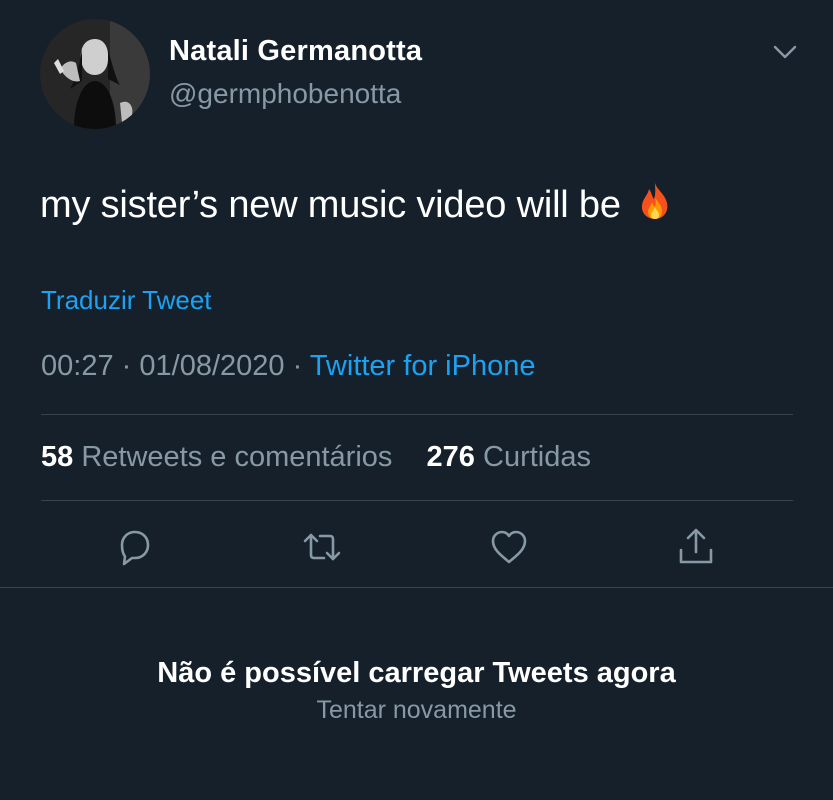 This screenshot has width=833, height=800. I want to click on tweet-stats: 58 Retweets e comentários 276 Curtidas, so click(316, 457).